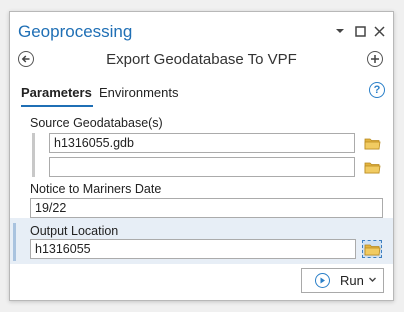  What do you see at coordinates (14, 242) in the screenshot?
I see `active-param-indicator` at bounding box center [14, 242].